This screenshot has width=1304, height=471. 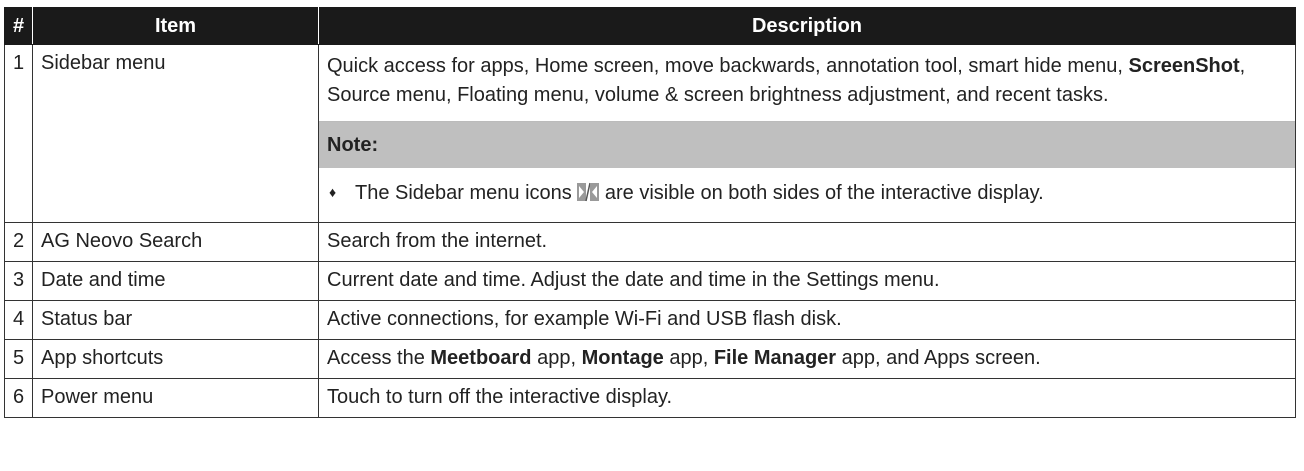 What do you see at coordinates (175, 320) in the screenshot?
I see `row-item: Status bar` at bounding box center [175, 320].